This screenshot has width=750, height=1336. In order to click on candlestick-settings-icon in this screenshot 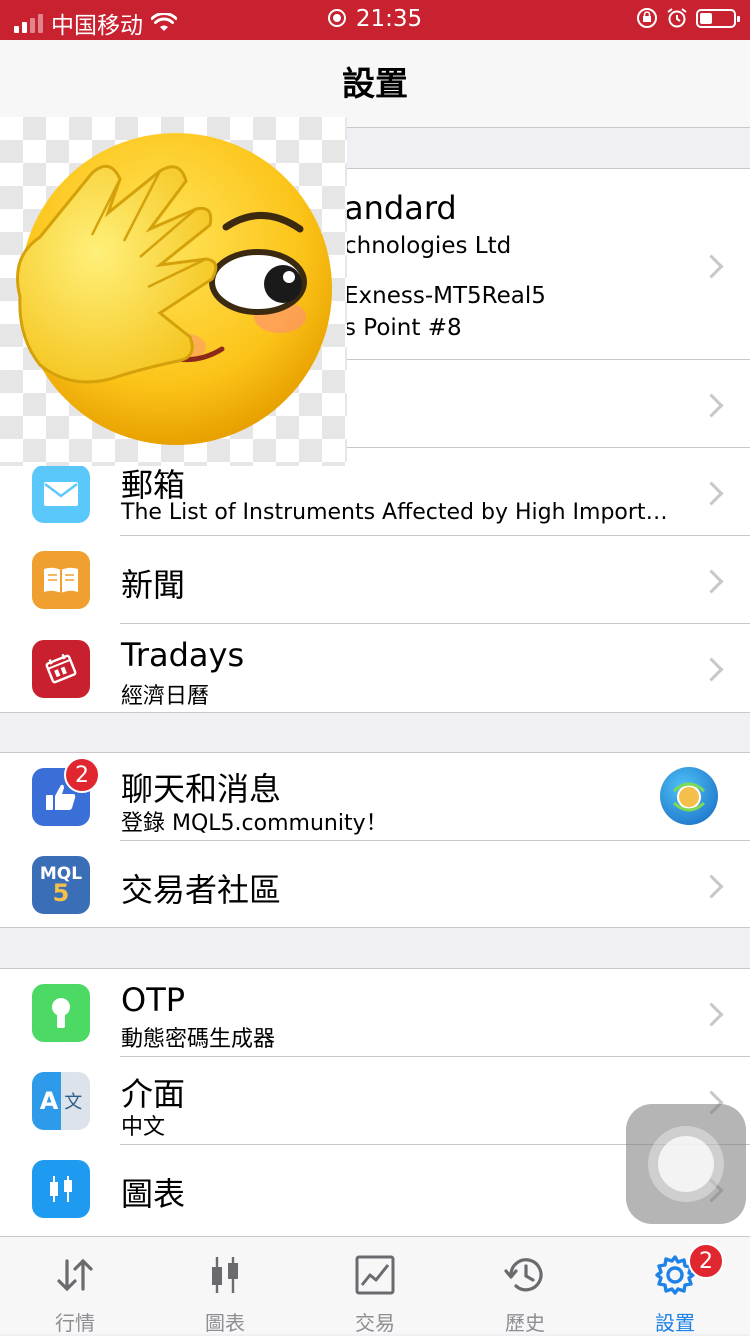, I will do `click(61, 1189)`.